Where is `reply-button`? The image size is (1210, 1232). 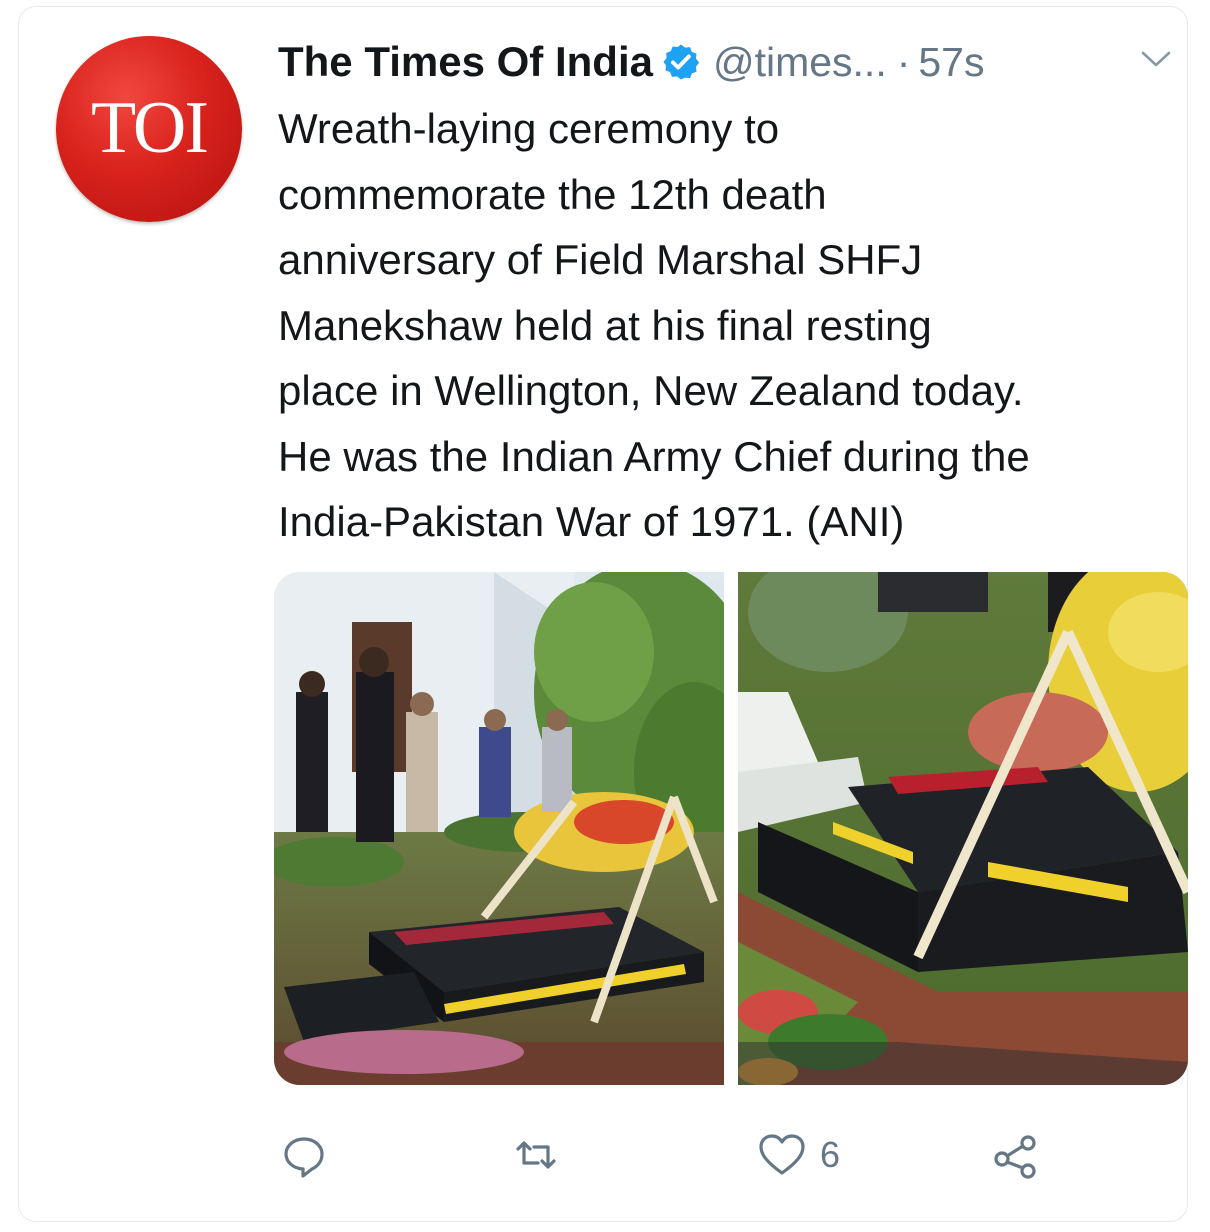
reply-button is located at coordinates (304, 1155).